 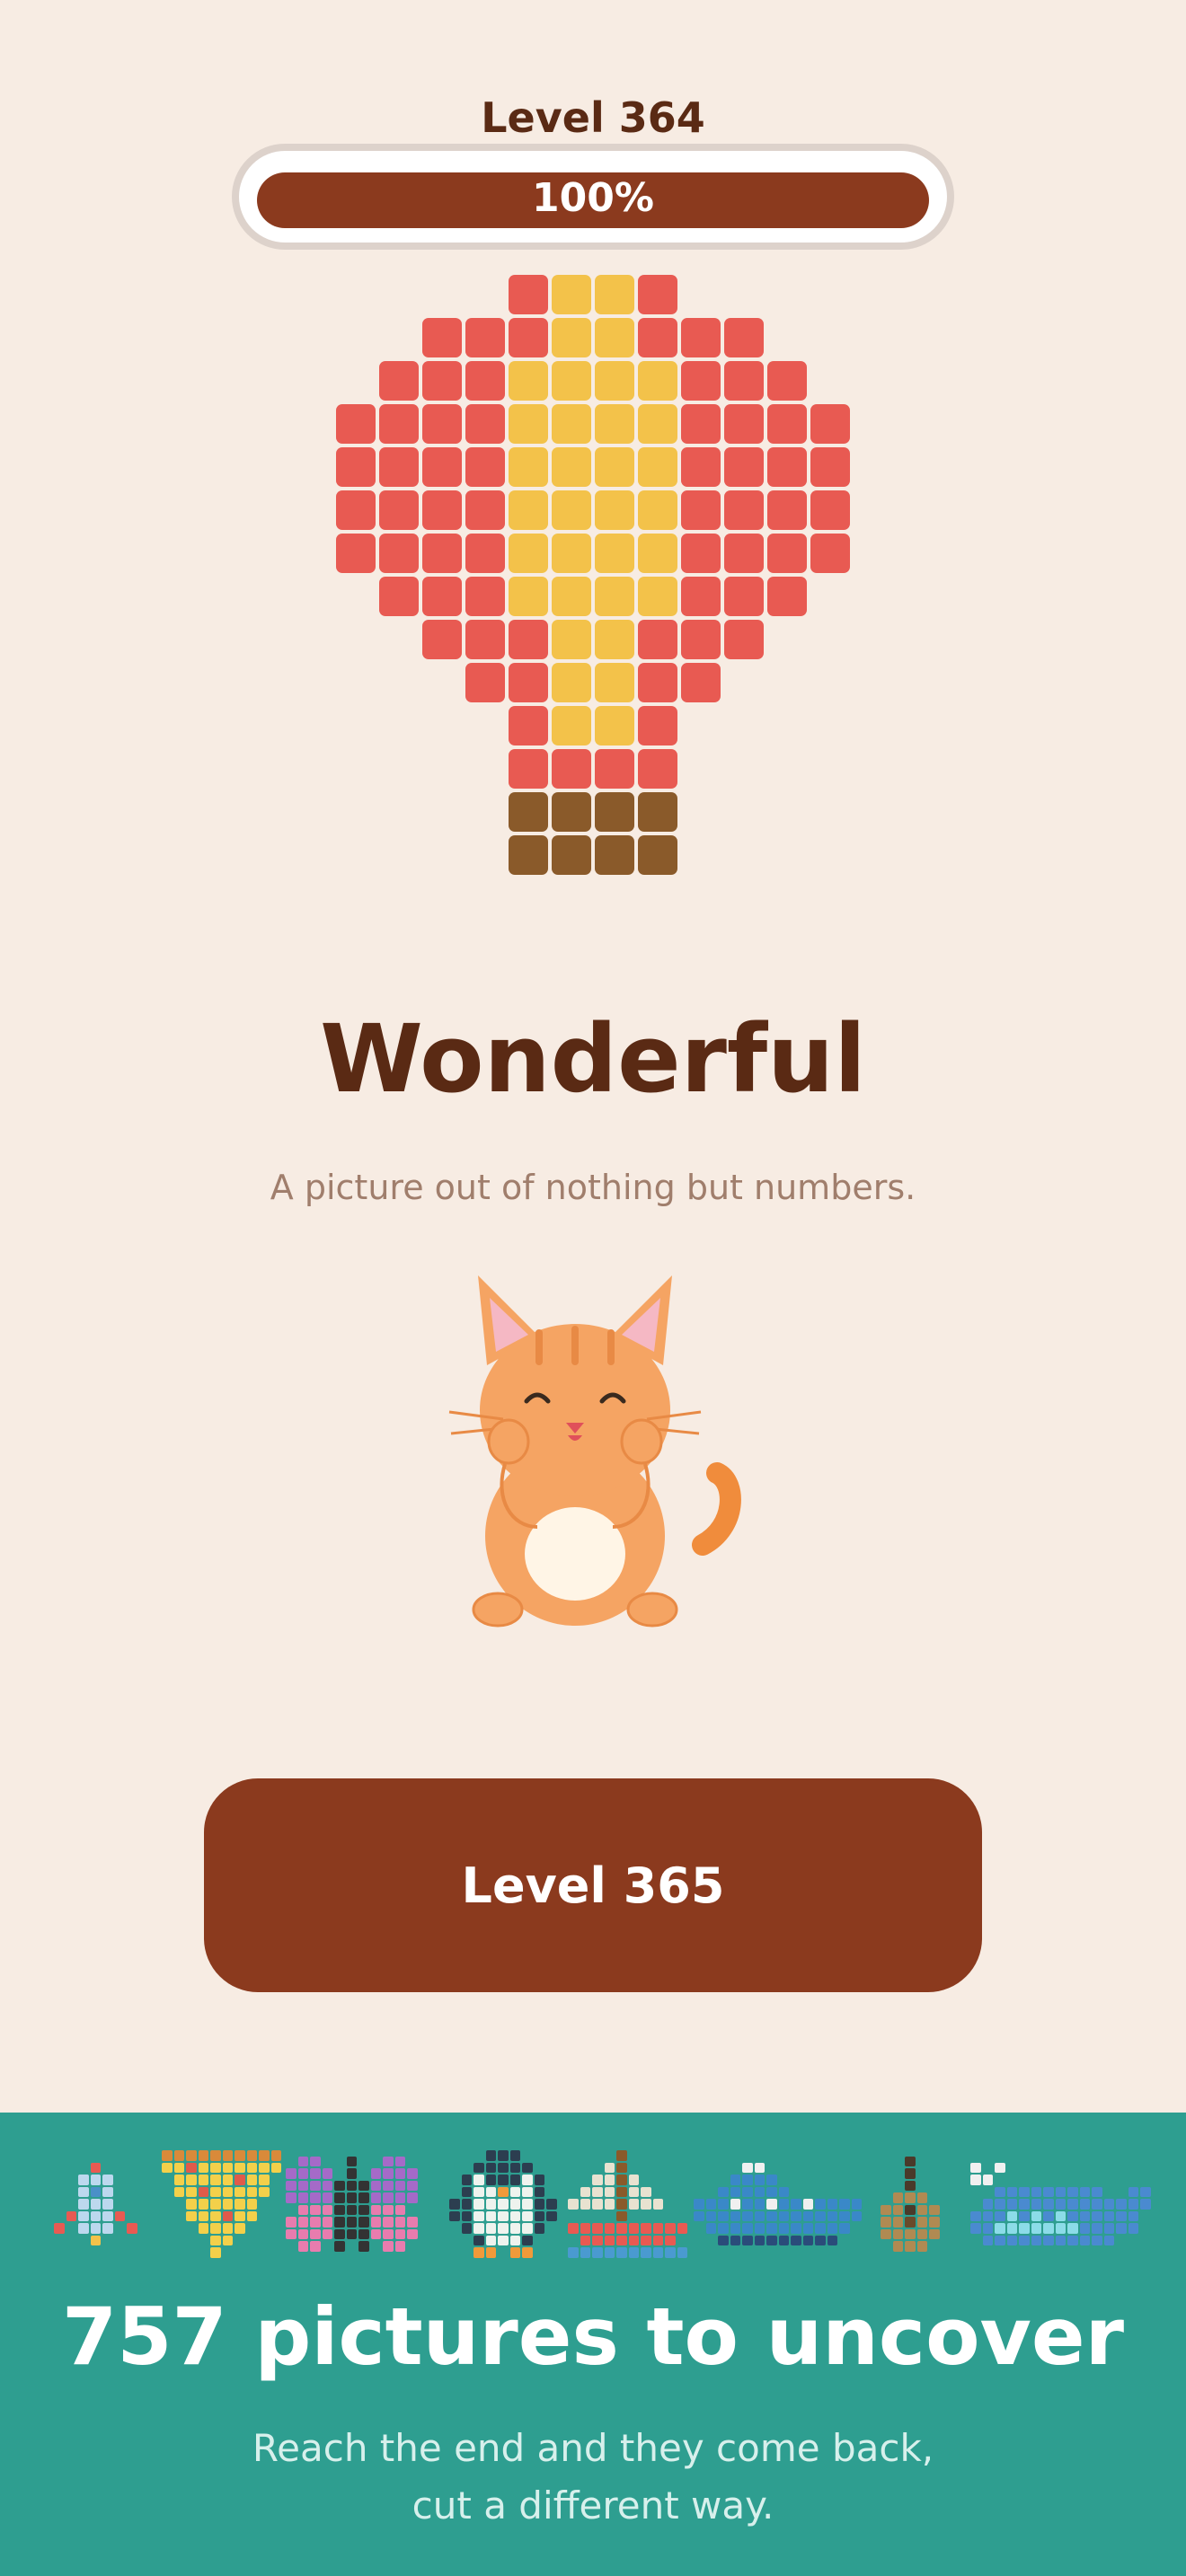 What do you see at coordinates (593, 198) in the screenshot?
I see `progress-label: 100%` at bounding box center [593, 198].